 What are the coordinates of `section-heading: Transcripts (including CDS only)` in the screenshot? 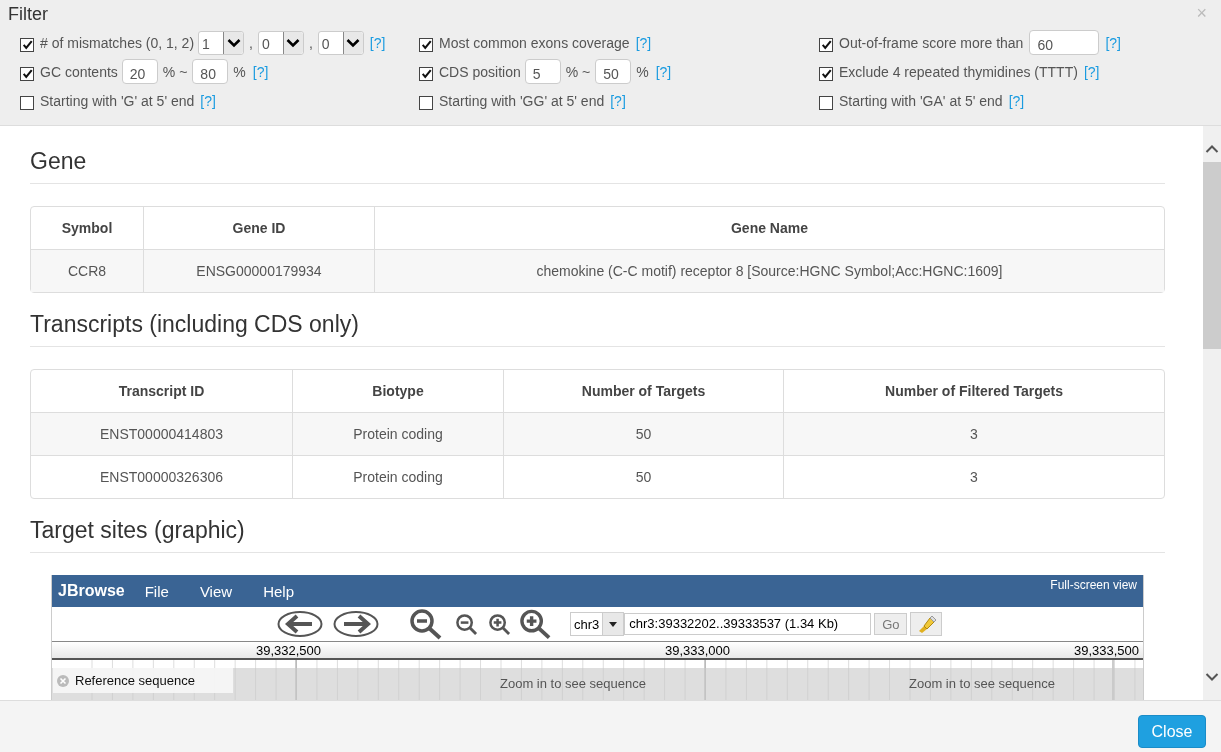 It's located at (597, 329).